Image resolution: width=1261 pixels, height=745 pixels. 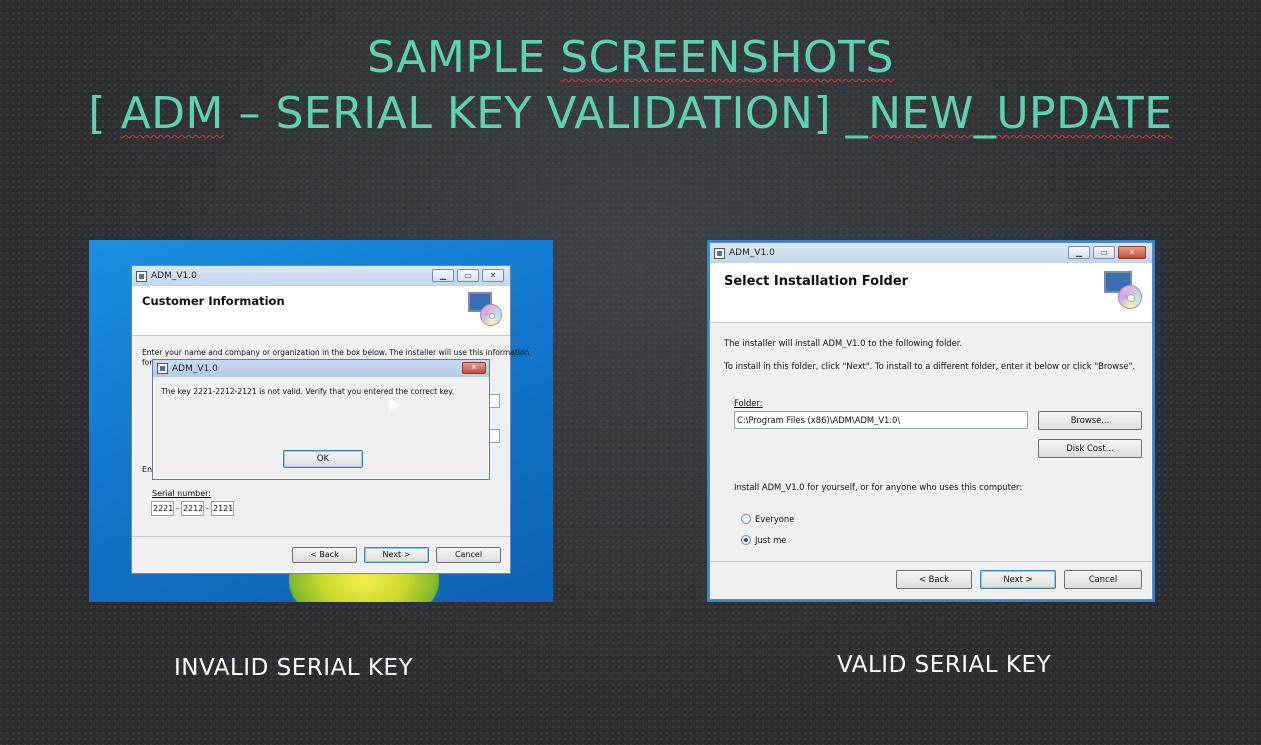 What do you see at coordinates (192, 508) in the screenshot?
I see `serial-part-2: 2212` at bounding box center [192, 508].